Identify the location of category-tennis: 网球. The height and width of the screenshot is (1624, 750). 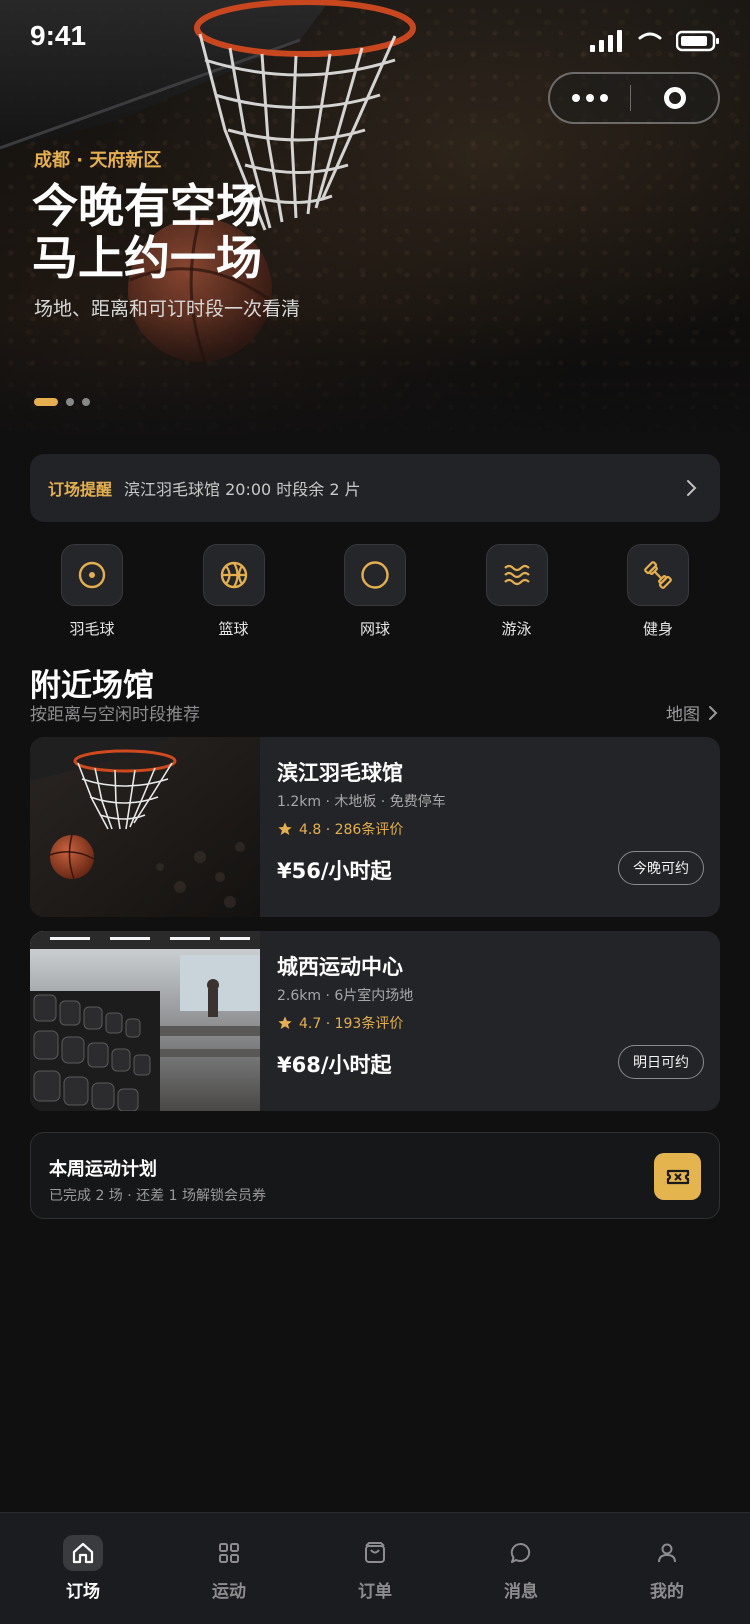
(375, 591).